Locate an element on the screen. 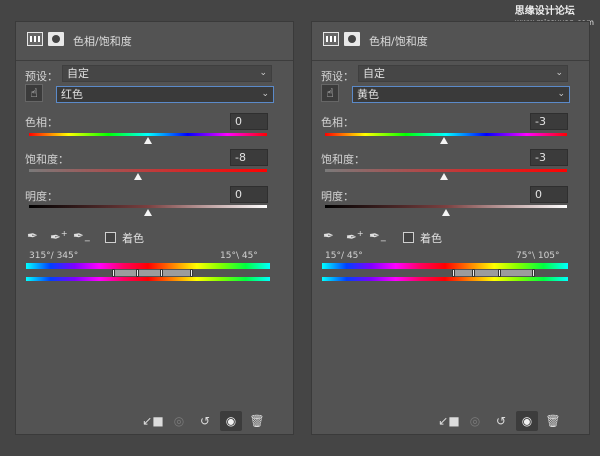 Image resolution: width=600 pixels, height=456 pixels. channel-value: 红色 is located at coordinates (72, 94).